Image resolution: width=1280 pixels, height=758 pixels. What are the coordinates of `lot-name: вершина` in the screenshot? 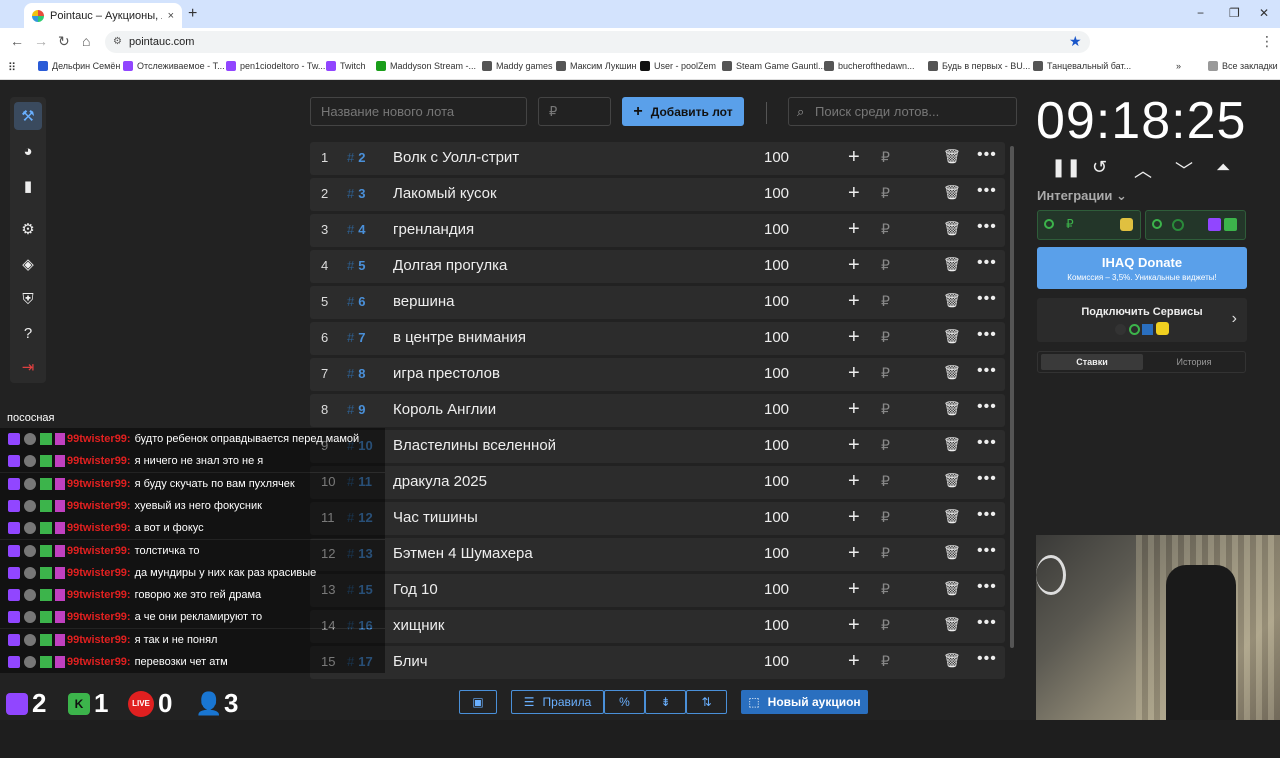 It's located at (424, 301).